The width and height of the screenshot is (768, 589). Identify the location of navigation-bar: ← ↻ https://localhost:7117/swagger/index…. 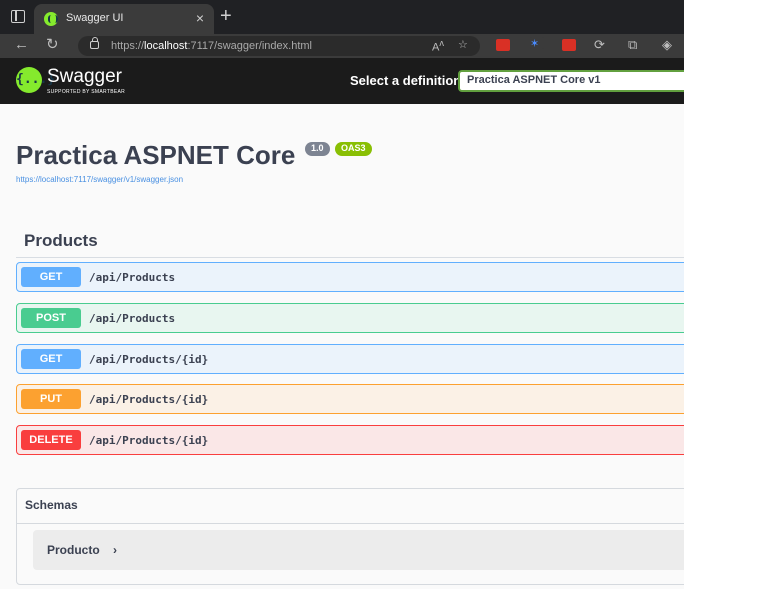
(342, 46).